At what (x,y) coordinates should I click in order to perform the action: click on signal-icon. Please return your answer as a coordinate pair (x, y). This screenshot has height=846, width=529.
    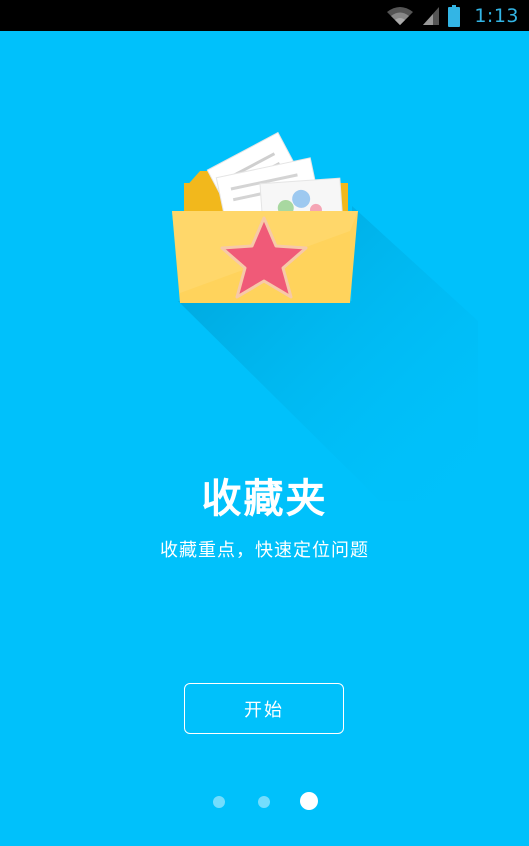
    Looking at the image, I should click on (431, 16).